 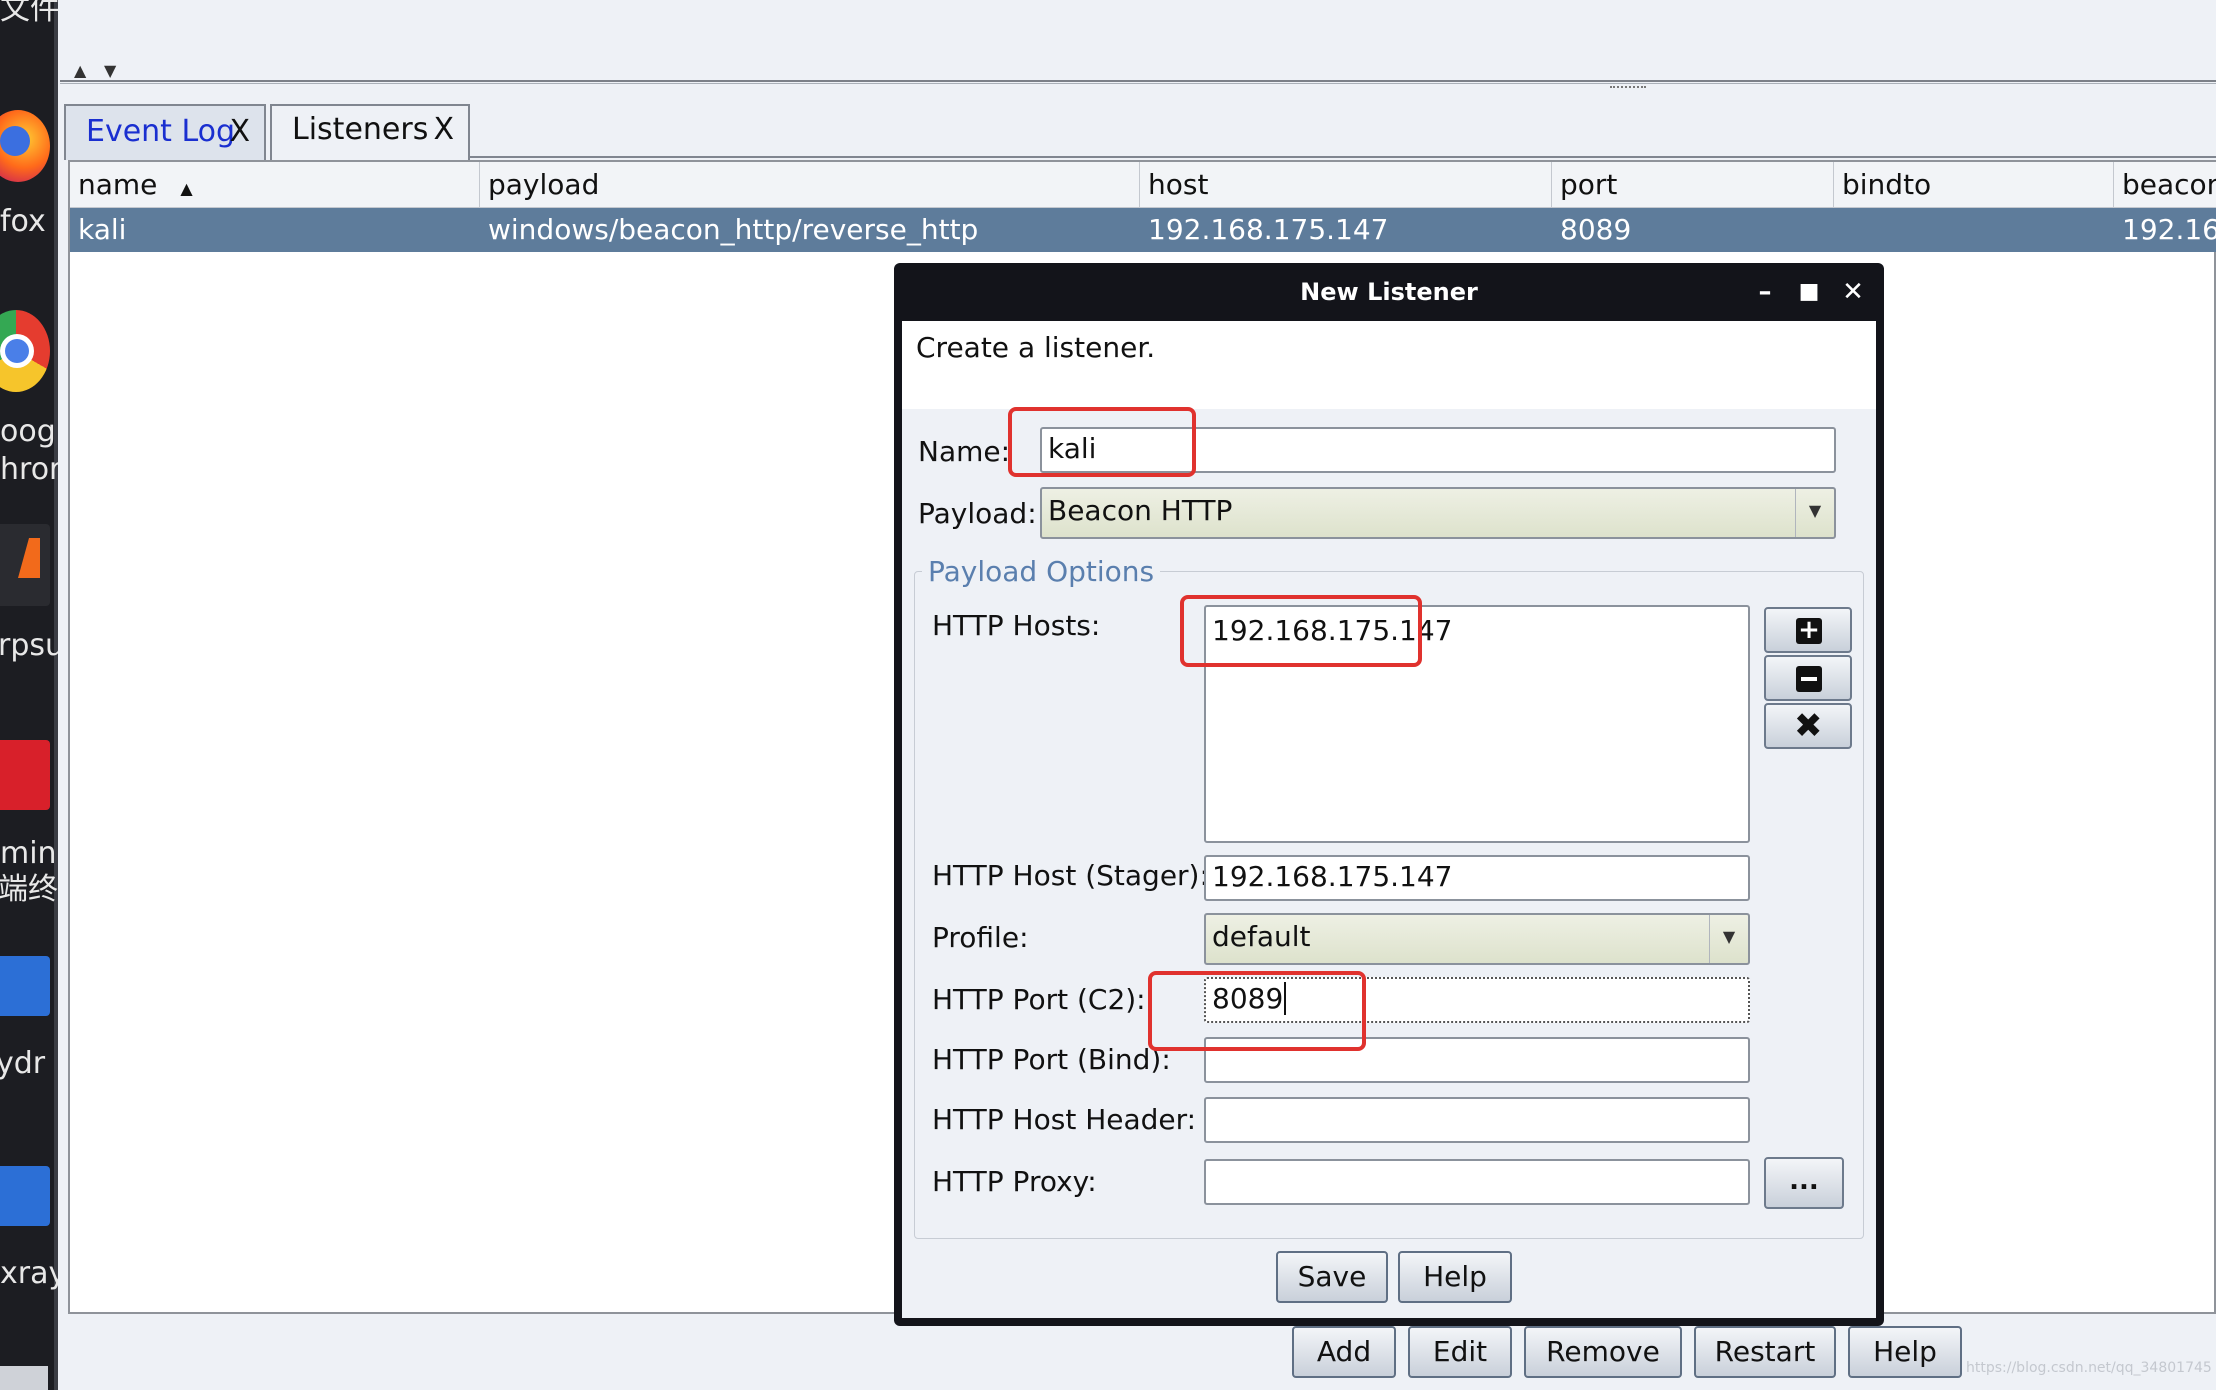 I want to click on cell-beacon: 192.168.175.147, so click(x=2169, y=229).